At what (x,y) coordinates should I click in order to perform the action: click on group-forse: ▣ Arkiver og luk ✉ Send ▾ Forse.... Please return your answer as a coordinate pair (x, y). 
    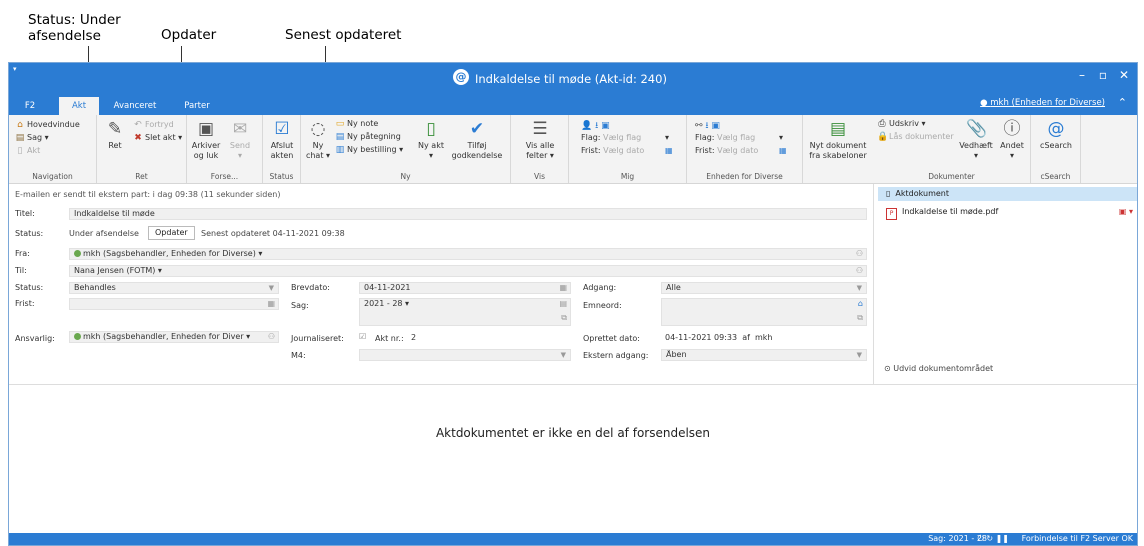
    Looking at the image, I should click on (225, 149).